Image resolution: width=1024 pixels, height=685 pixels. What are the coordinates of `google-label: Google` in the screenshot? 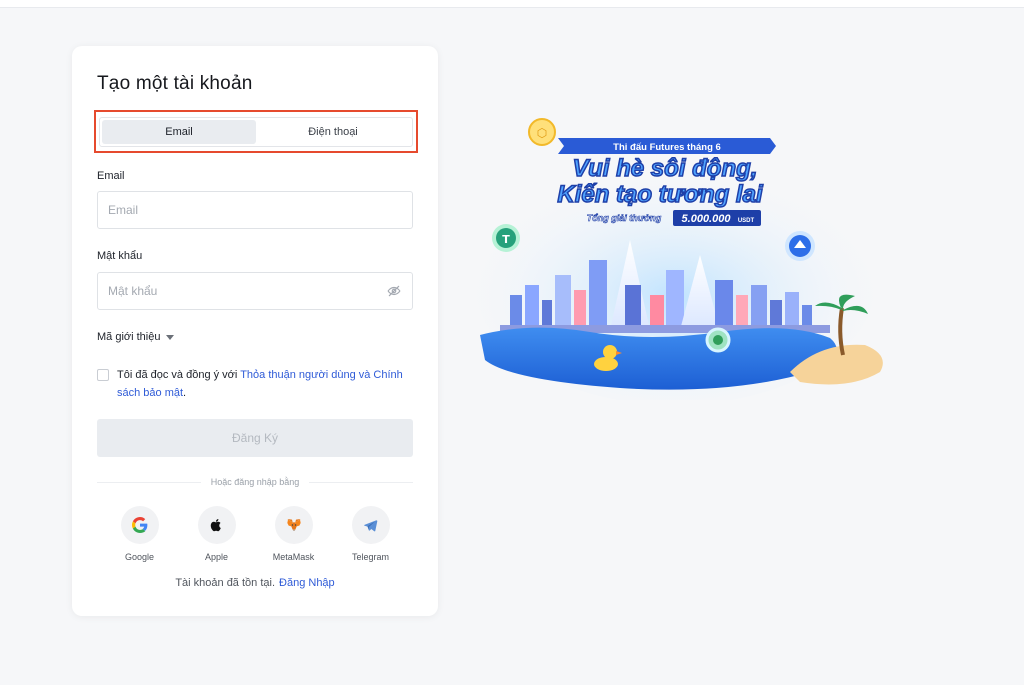 It's located at (139, 557).